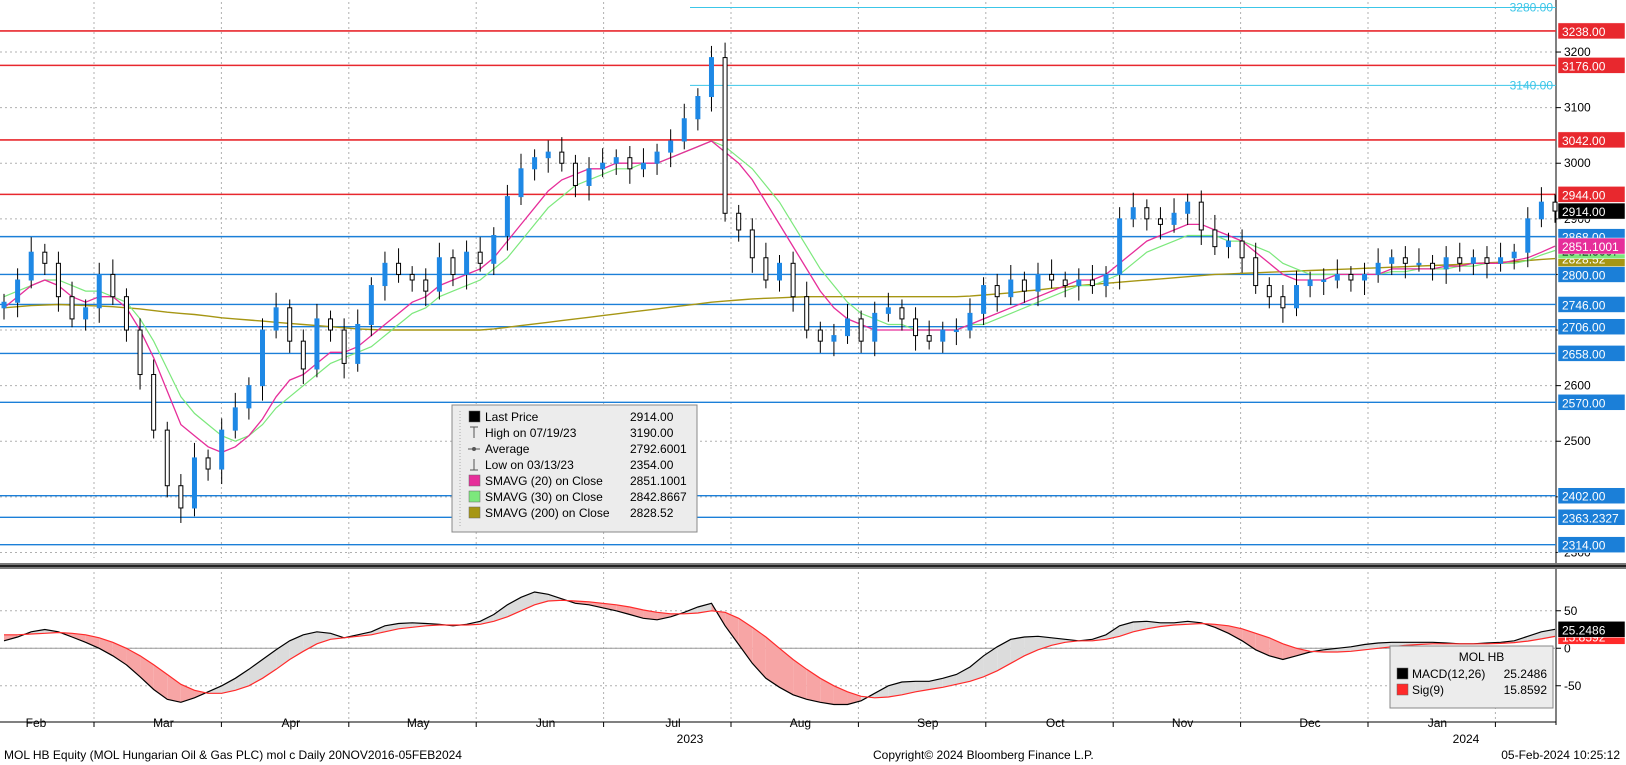 The width and height of the screenshot is (1626, 765). What do you see at coordinates (1584, 141) in the screenshot?
I see `resistance-tag: 3042.00` at bounding box center [1584, 141].